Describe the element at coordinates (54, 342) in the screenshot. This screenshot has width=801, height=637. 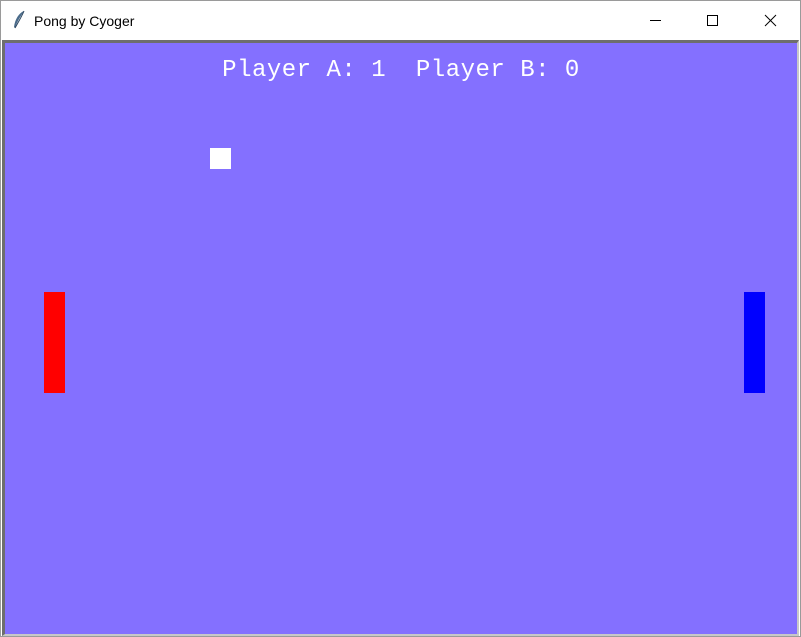
I see `paddle-player-a` at that location.